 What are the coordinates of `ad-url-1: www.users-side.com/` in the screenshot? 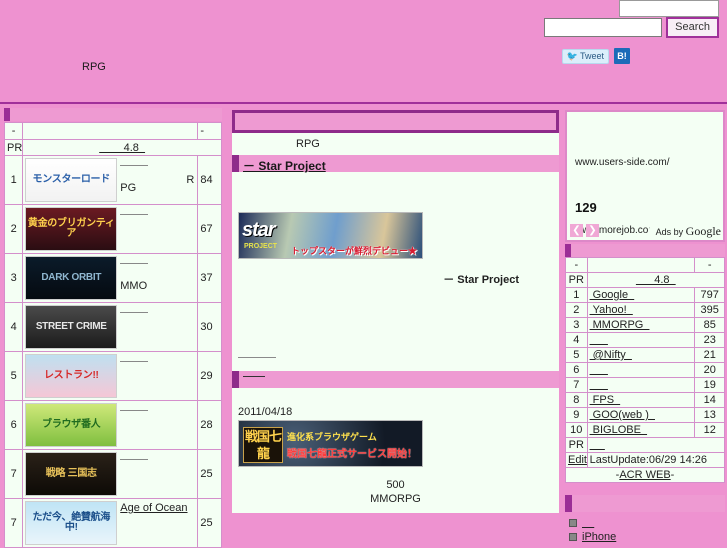 It's located at (622, 162).